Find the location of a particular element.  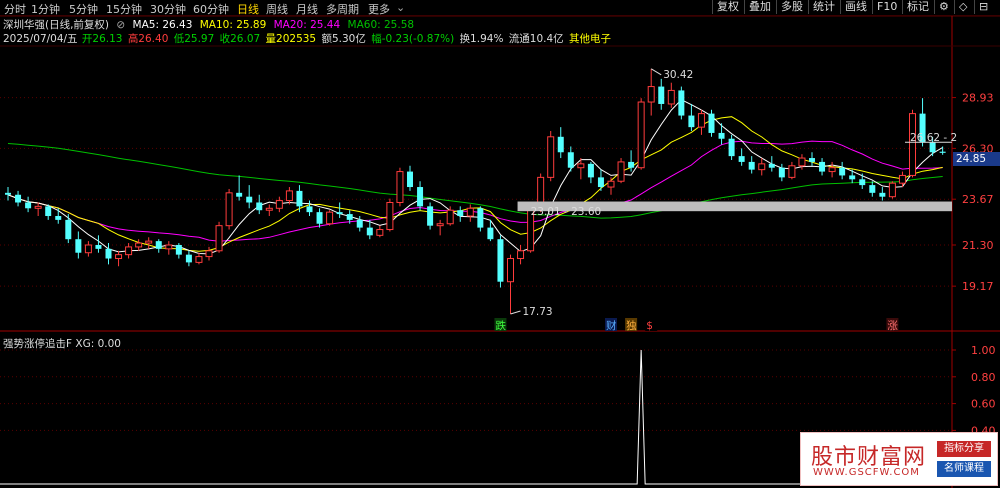

period-more: 更多 is located at coordinates (379, 9).